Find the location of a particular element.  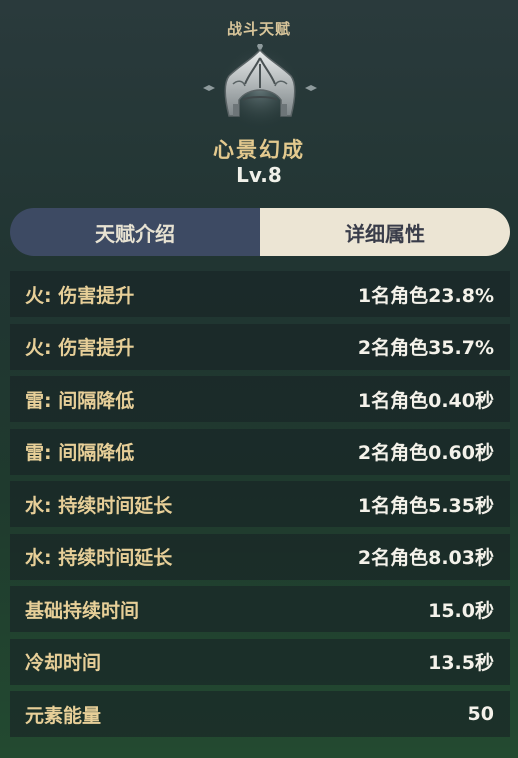

attribute-value: 15.0秒 is located at coordinates (461, 610).